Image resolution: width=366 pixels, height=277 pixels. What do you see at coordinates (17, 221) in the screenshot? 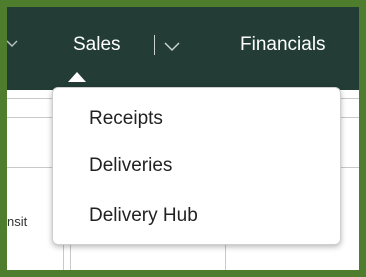
I see `table-header-cell: nsit` at bounding box center [17, 221].